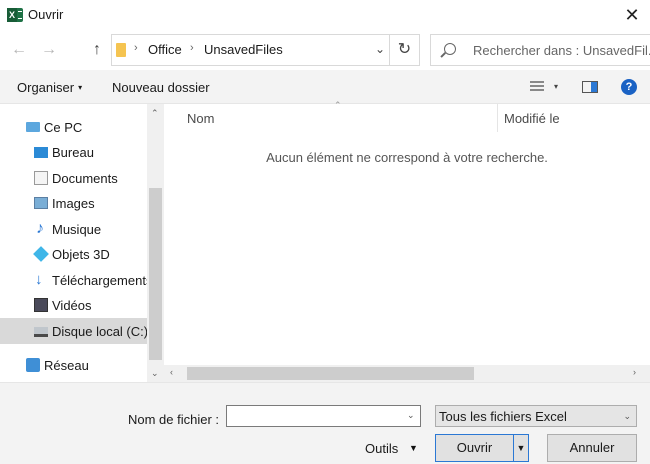 This screenshot has width=650, height=464. I want to click on 3d-objects-icon, so click(41, 254).